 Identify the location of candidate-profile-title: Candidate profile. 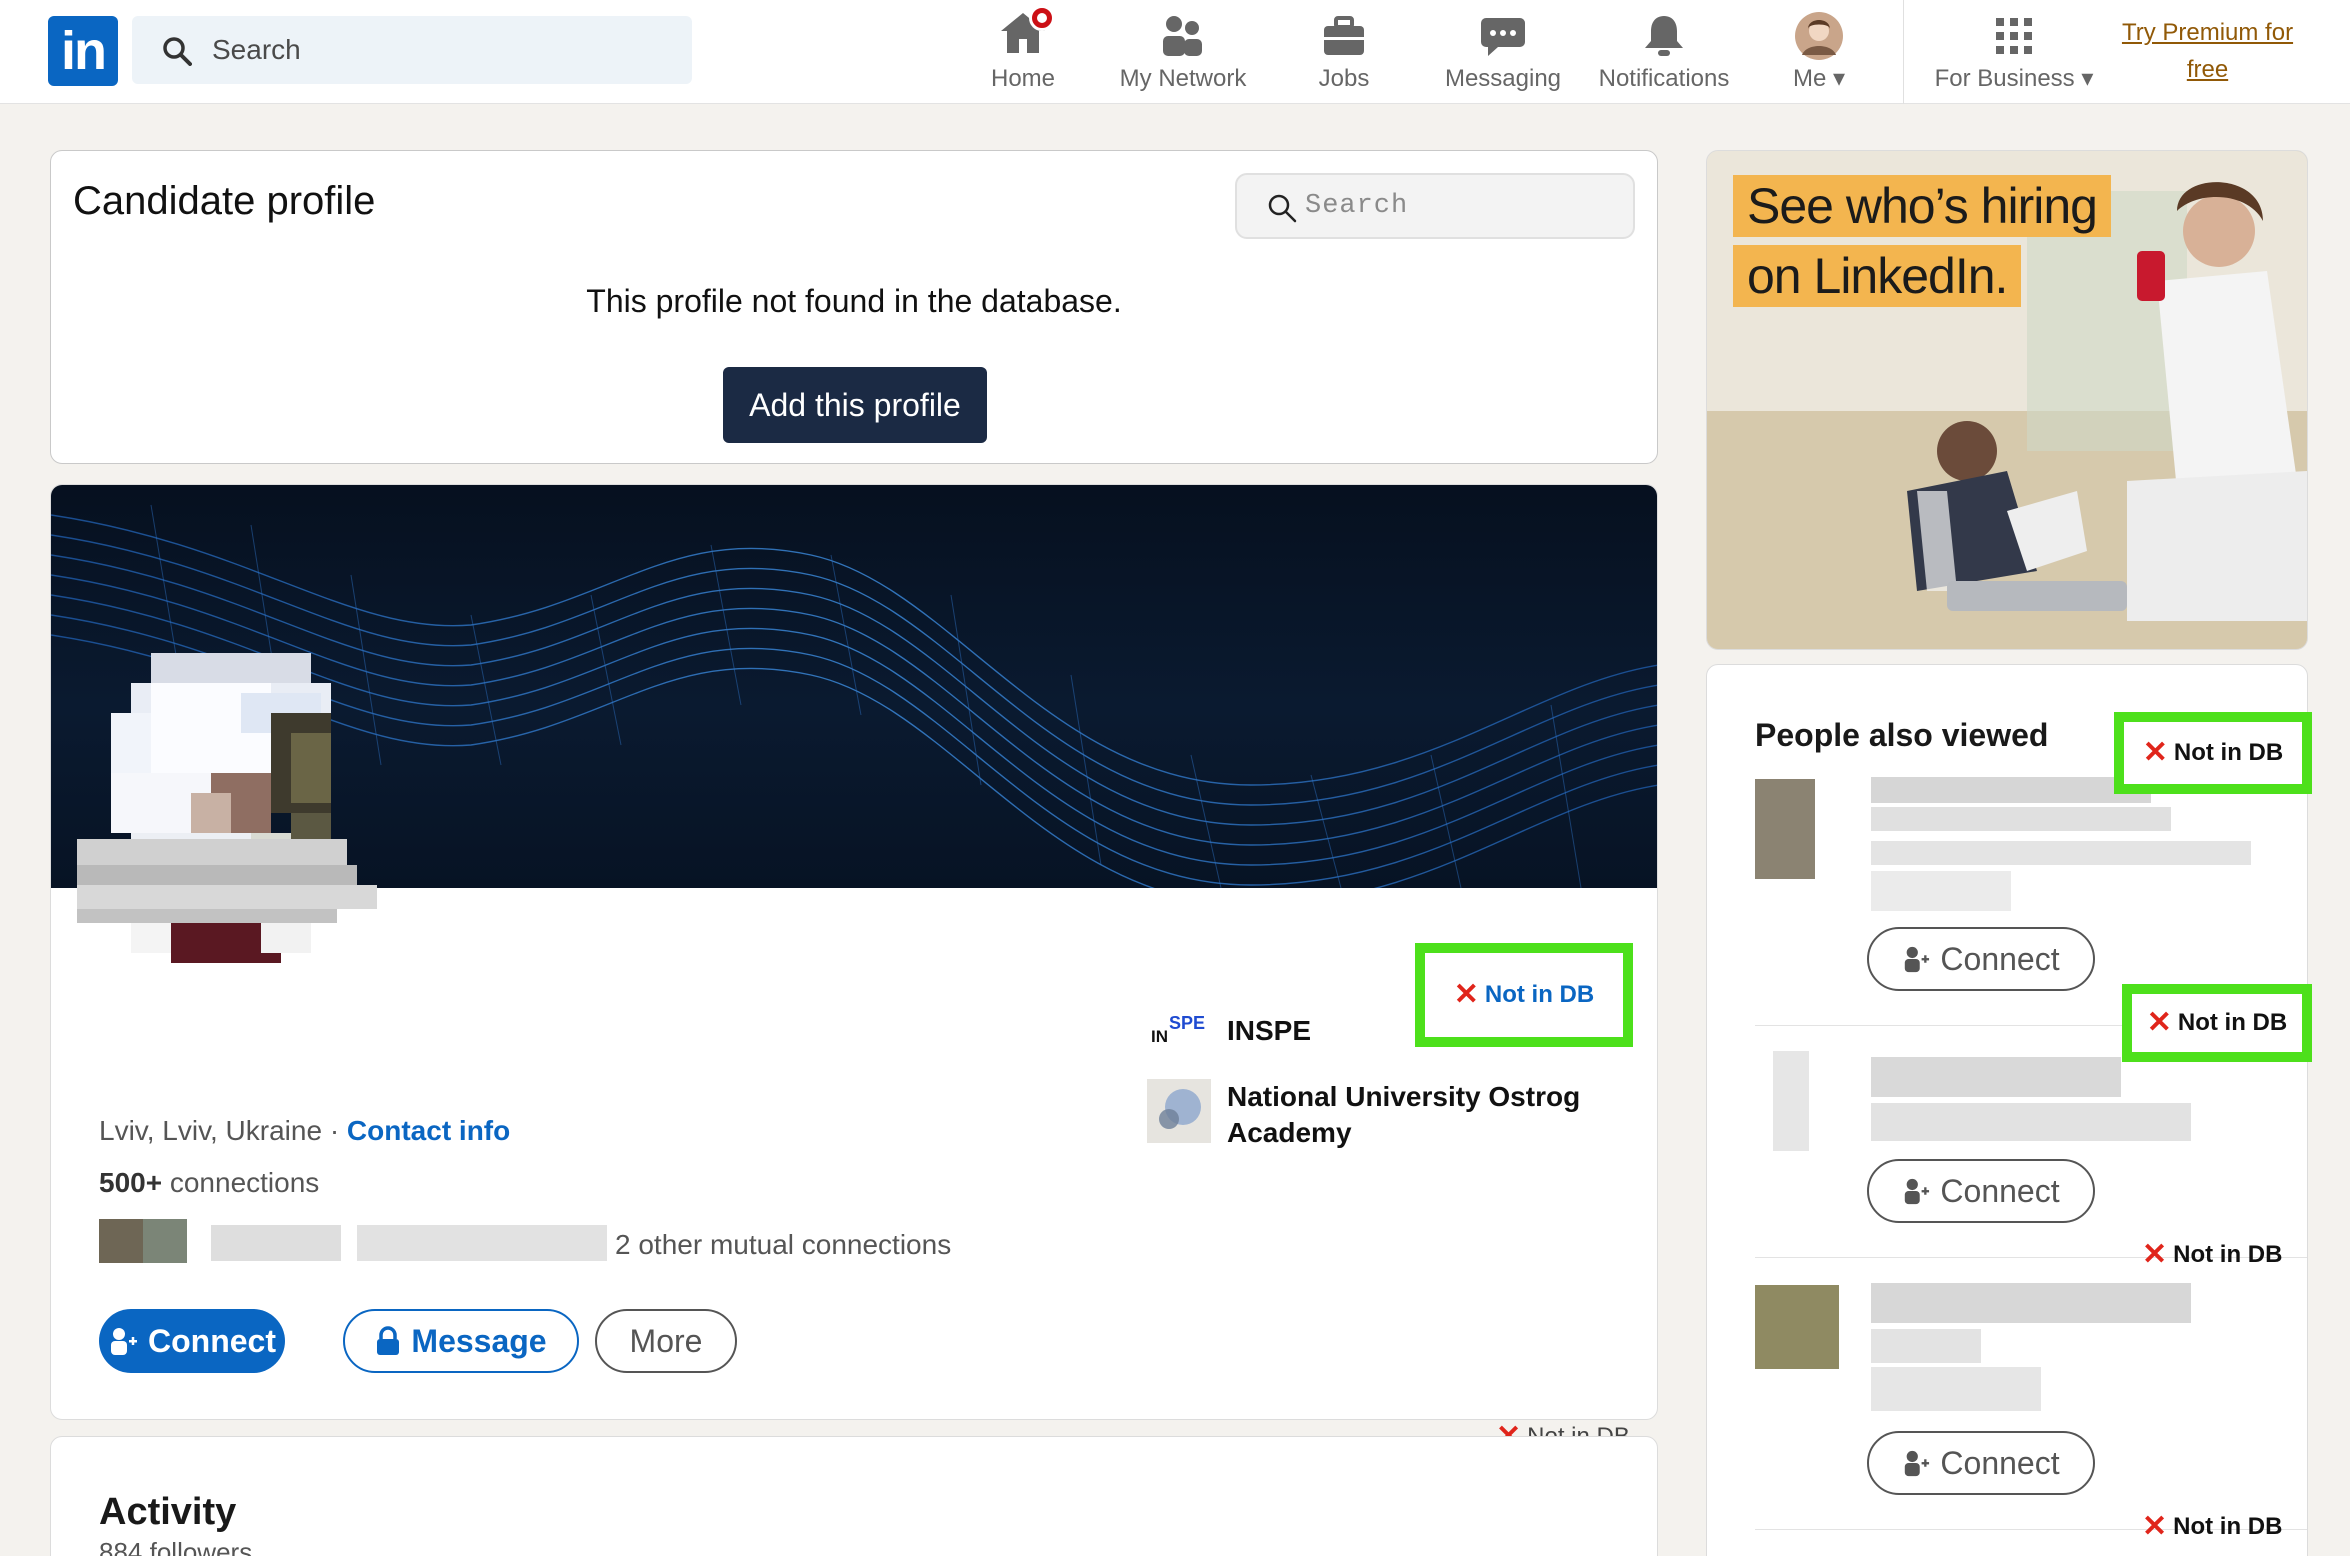
(224, 201).